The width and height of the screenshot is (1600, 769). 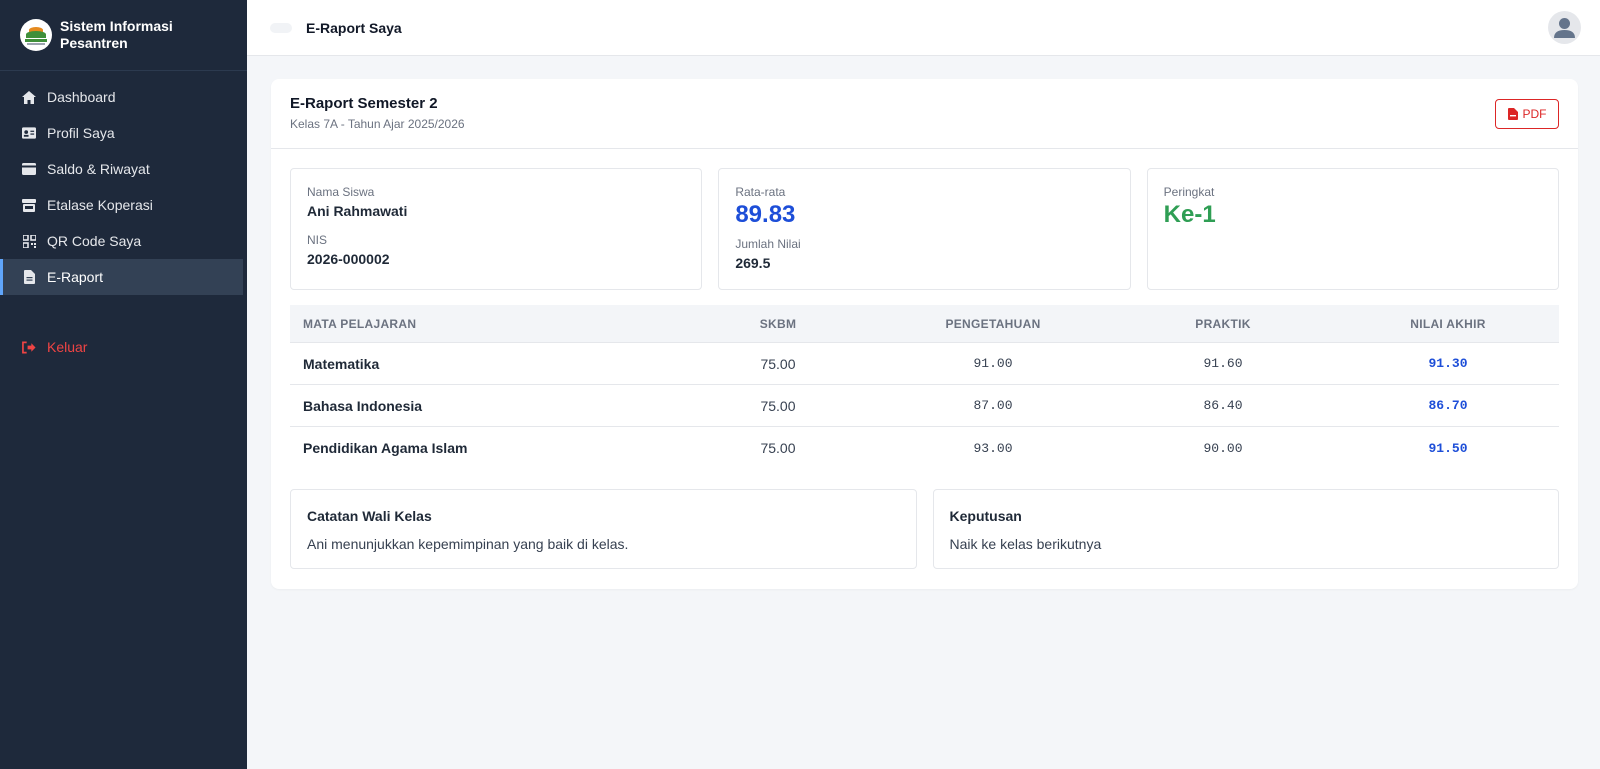 What do you see at coordinates (121, 347) in the screenshot?
I see `logout-button: Keluar` at bounding box center [121, 347].